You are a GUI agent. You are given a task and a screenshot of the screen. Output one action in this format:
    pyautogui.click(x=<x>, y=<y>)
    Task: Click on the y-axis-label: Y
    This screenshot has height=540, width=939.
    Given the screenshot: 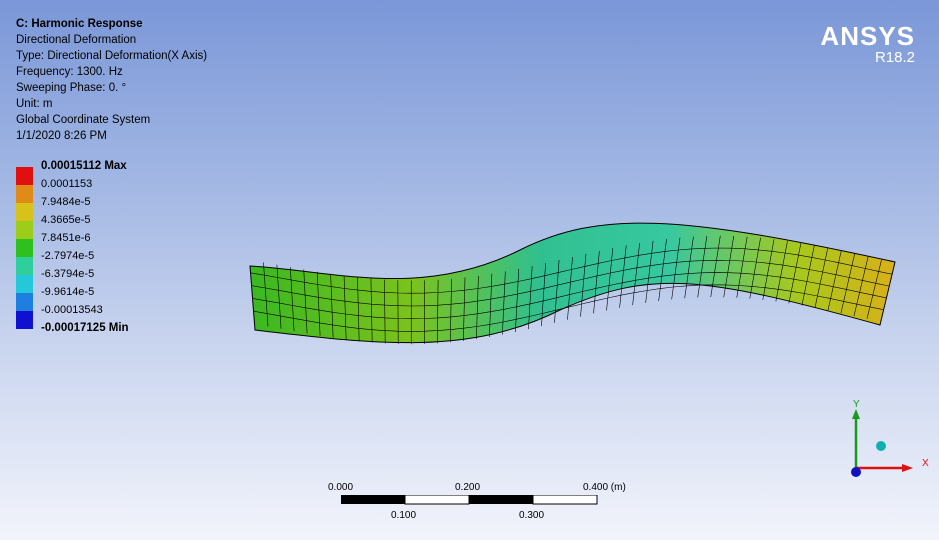 What is the action you would take?
    pyautogui.click(x=856, y=404)
    